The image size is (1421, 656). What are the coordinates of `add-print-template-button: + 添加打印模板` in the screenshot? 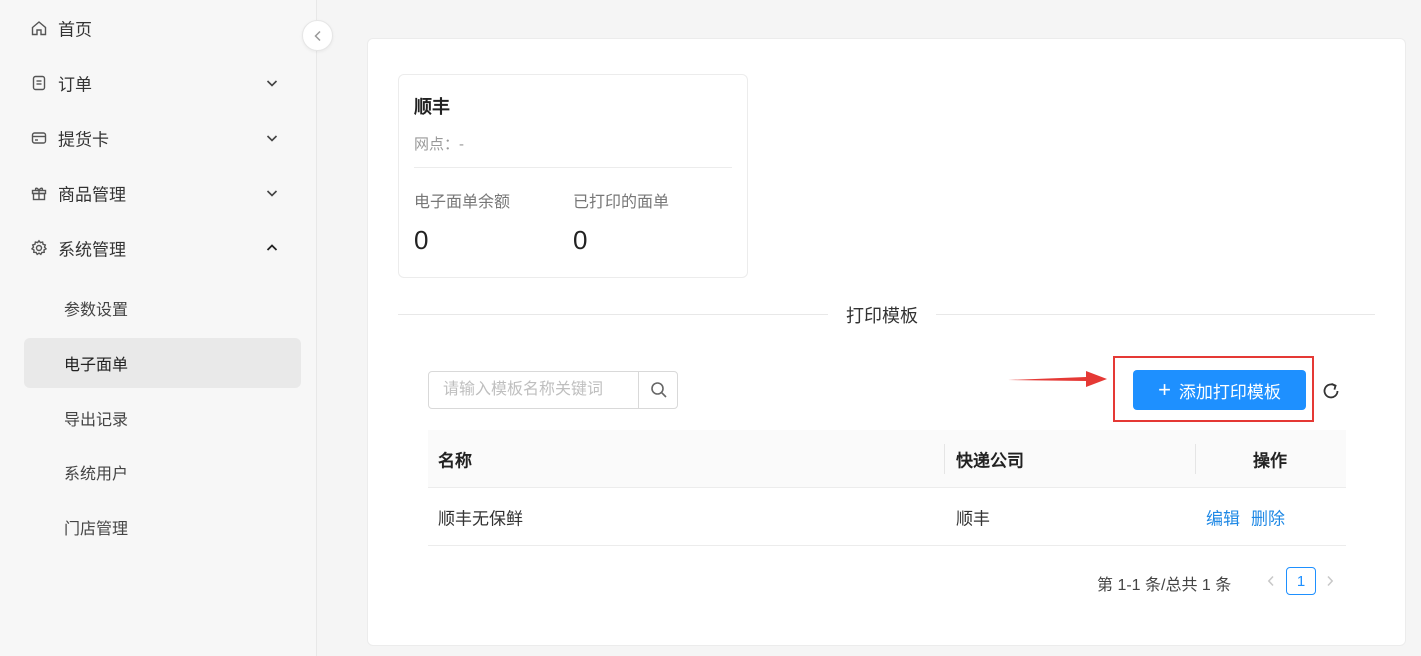 It's located at (1219, 390).